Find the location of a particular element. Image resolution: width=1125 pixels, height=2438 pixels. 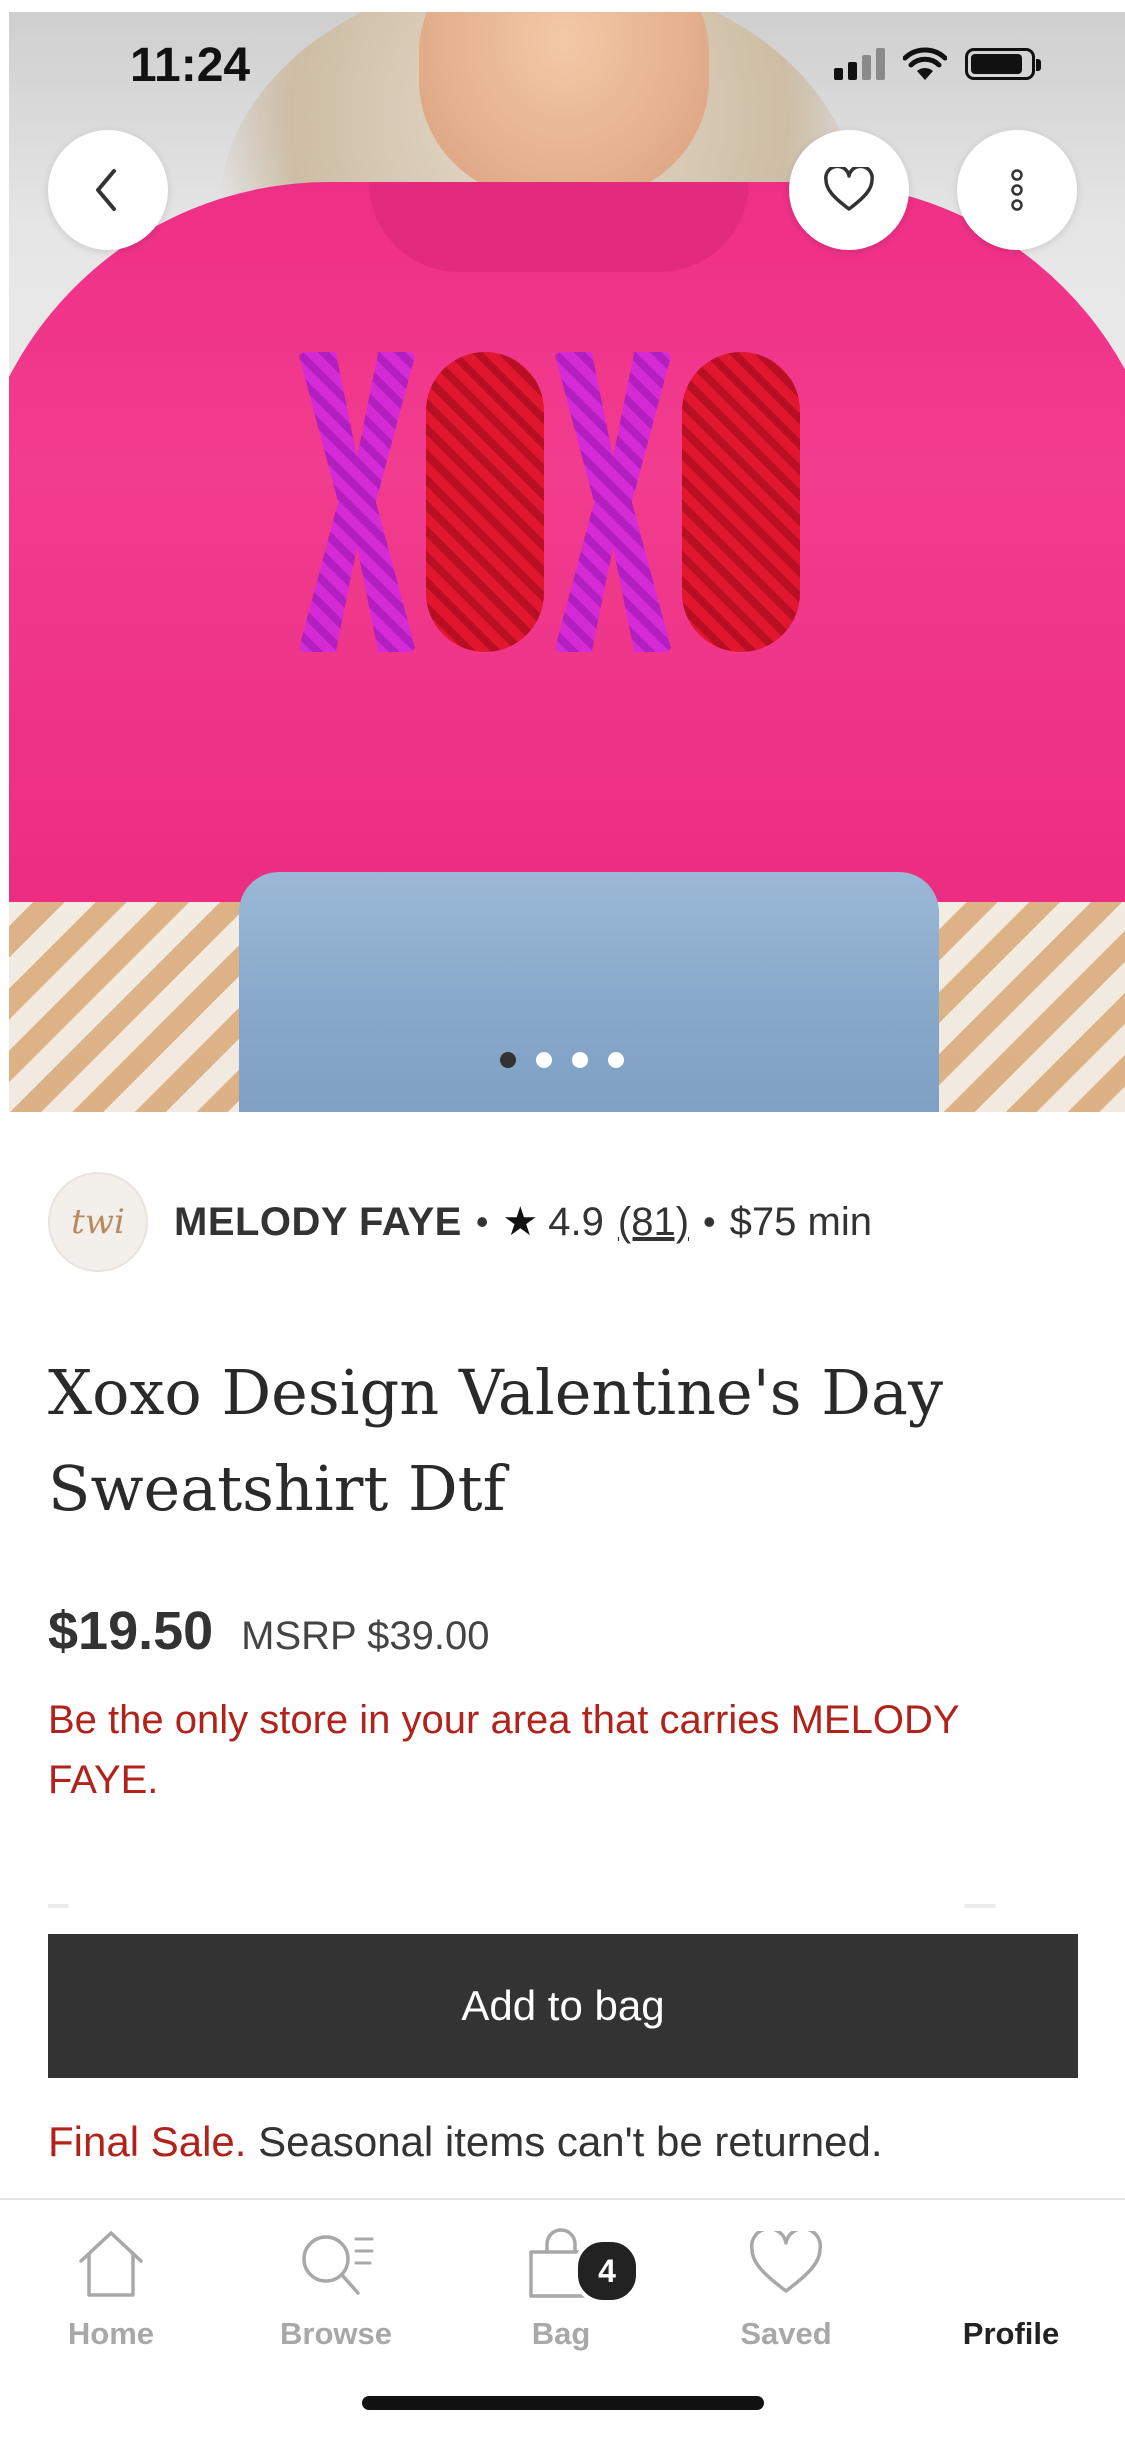

tab-home: Home is located at coordinates (111, 2288).